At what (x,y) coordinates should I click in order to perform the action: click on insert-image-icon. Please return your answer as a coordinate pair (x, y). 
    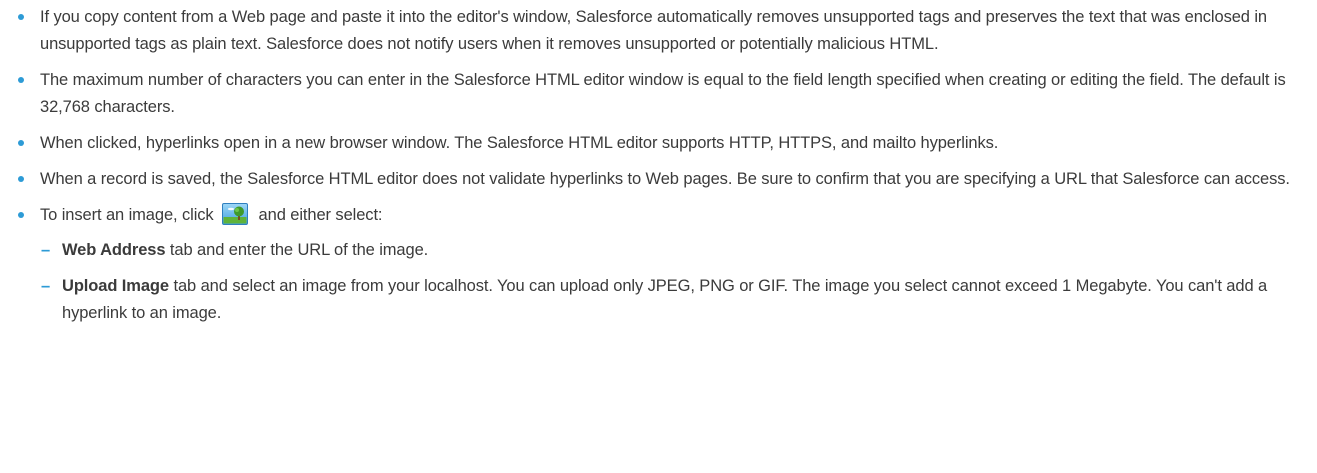
    Looking at the image, I should click on (235, 214).